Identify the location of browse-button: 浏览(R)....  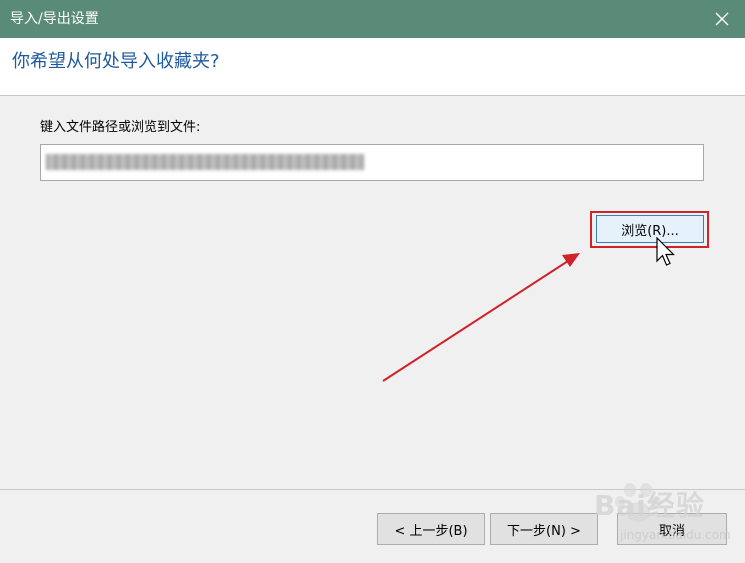
(650, 229).